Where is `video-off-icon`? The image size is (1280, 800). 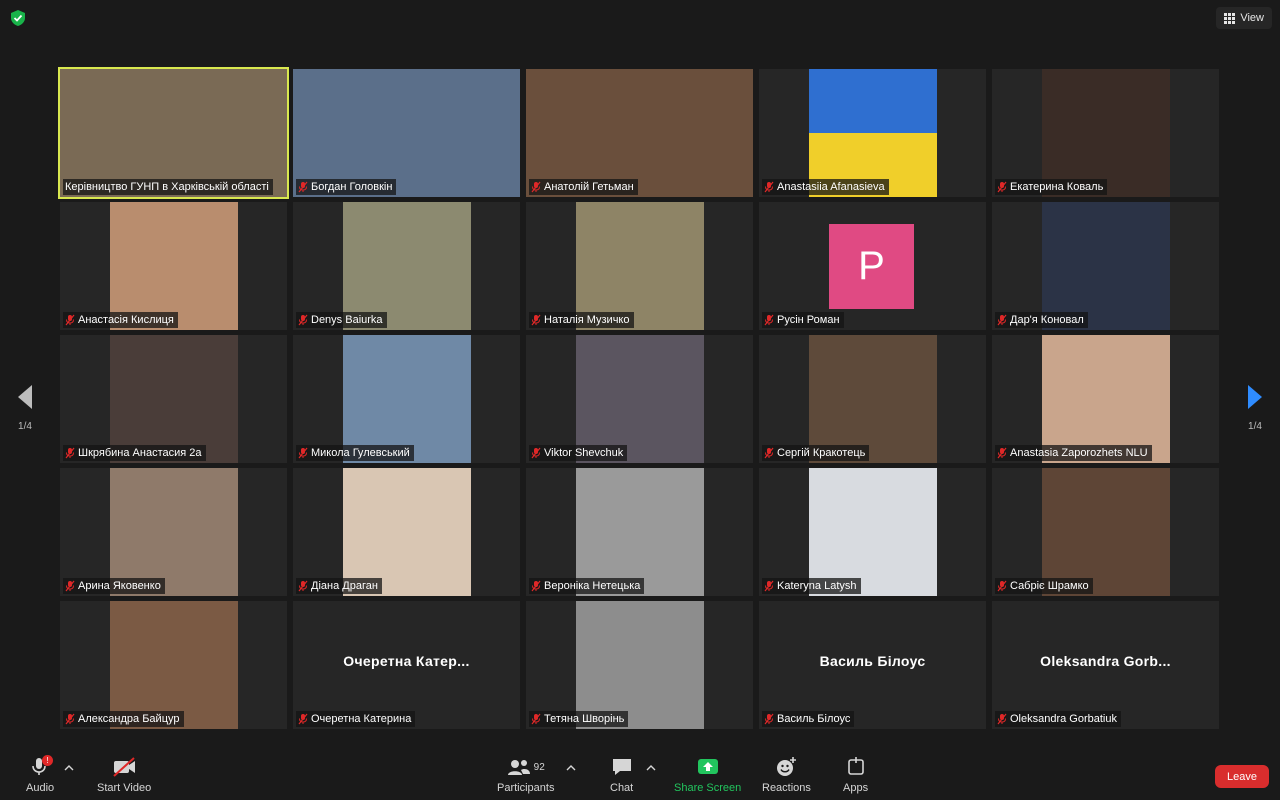 video-off-icon is located at coordinates (124, 767).